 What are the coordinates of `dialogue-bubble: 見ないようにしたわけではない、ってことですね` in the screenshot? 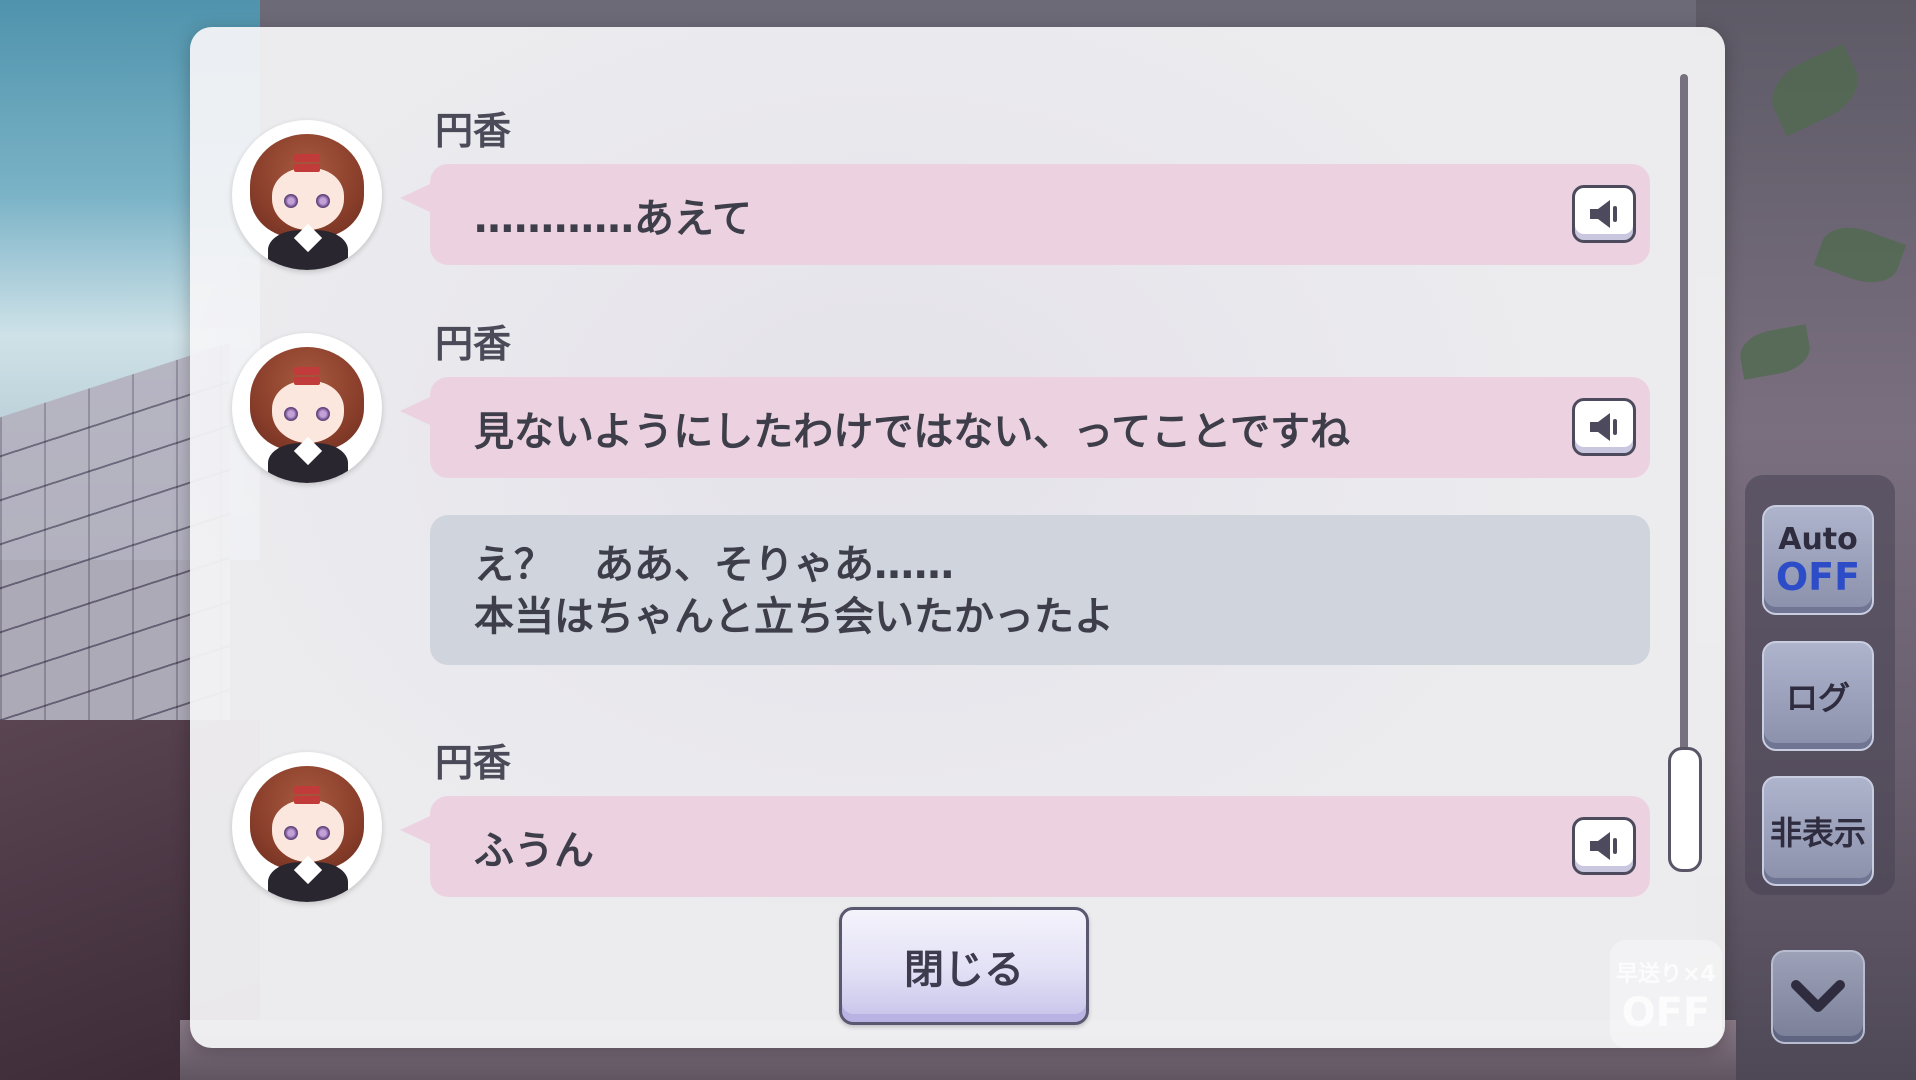 It's located at (1025, 427).